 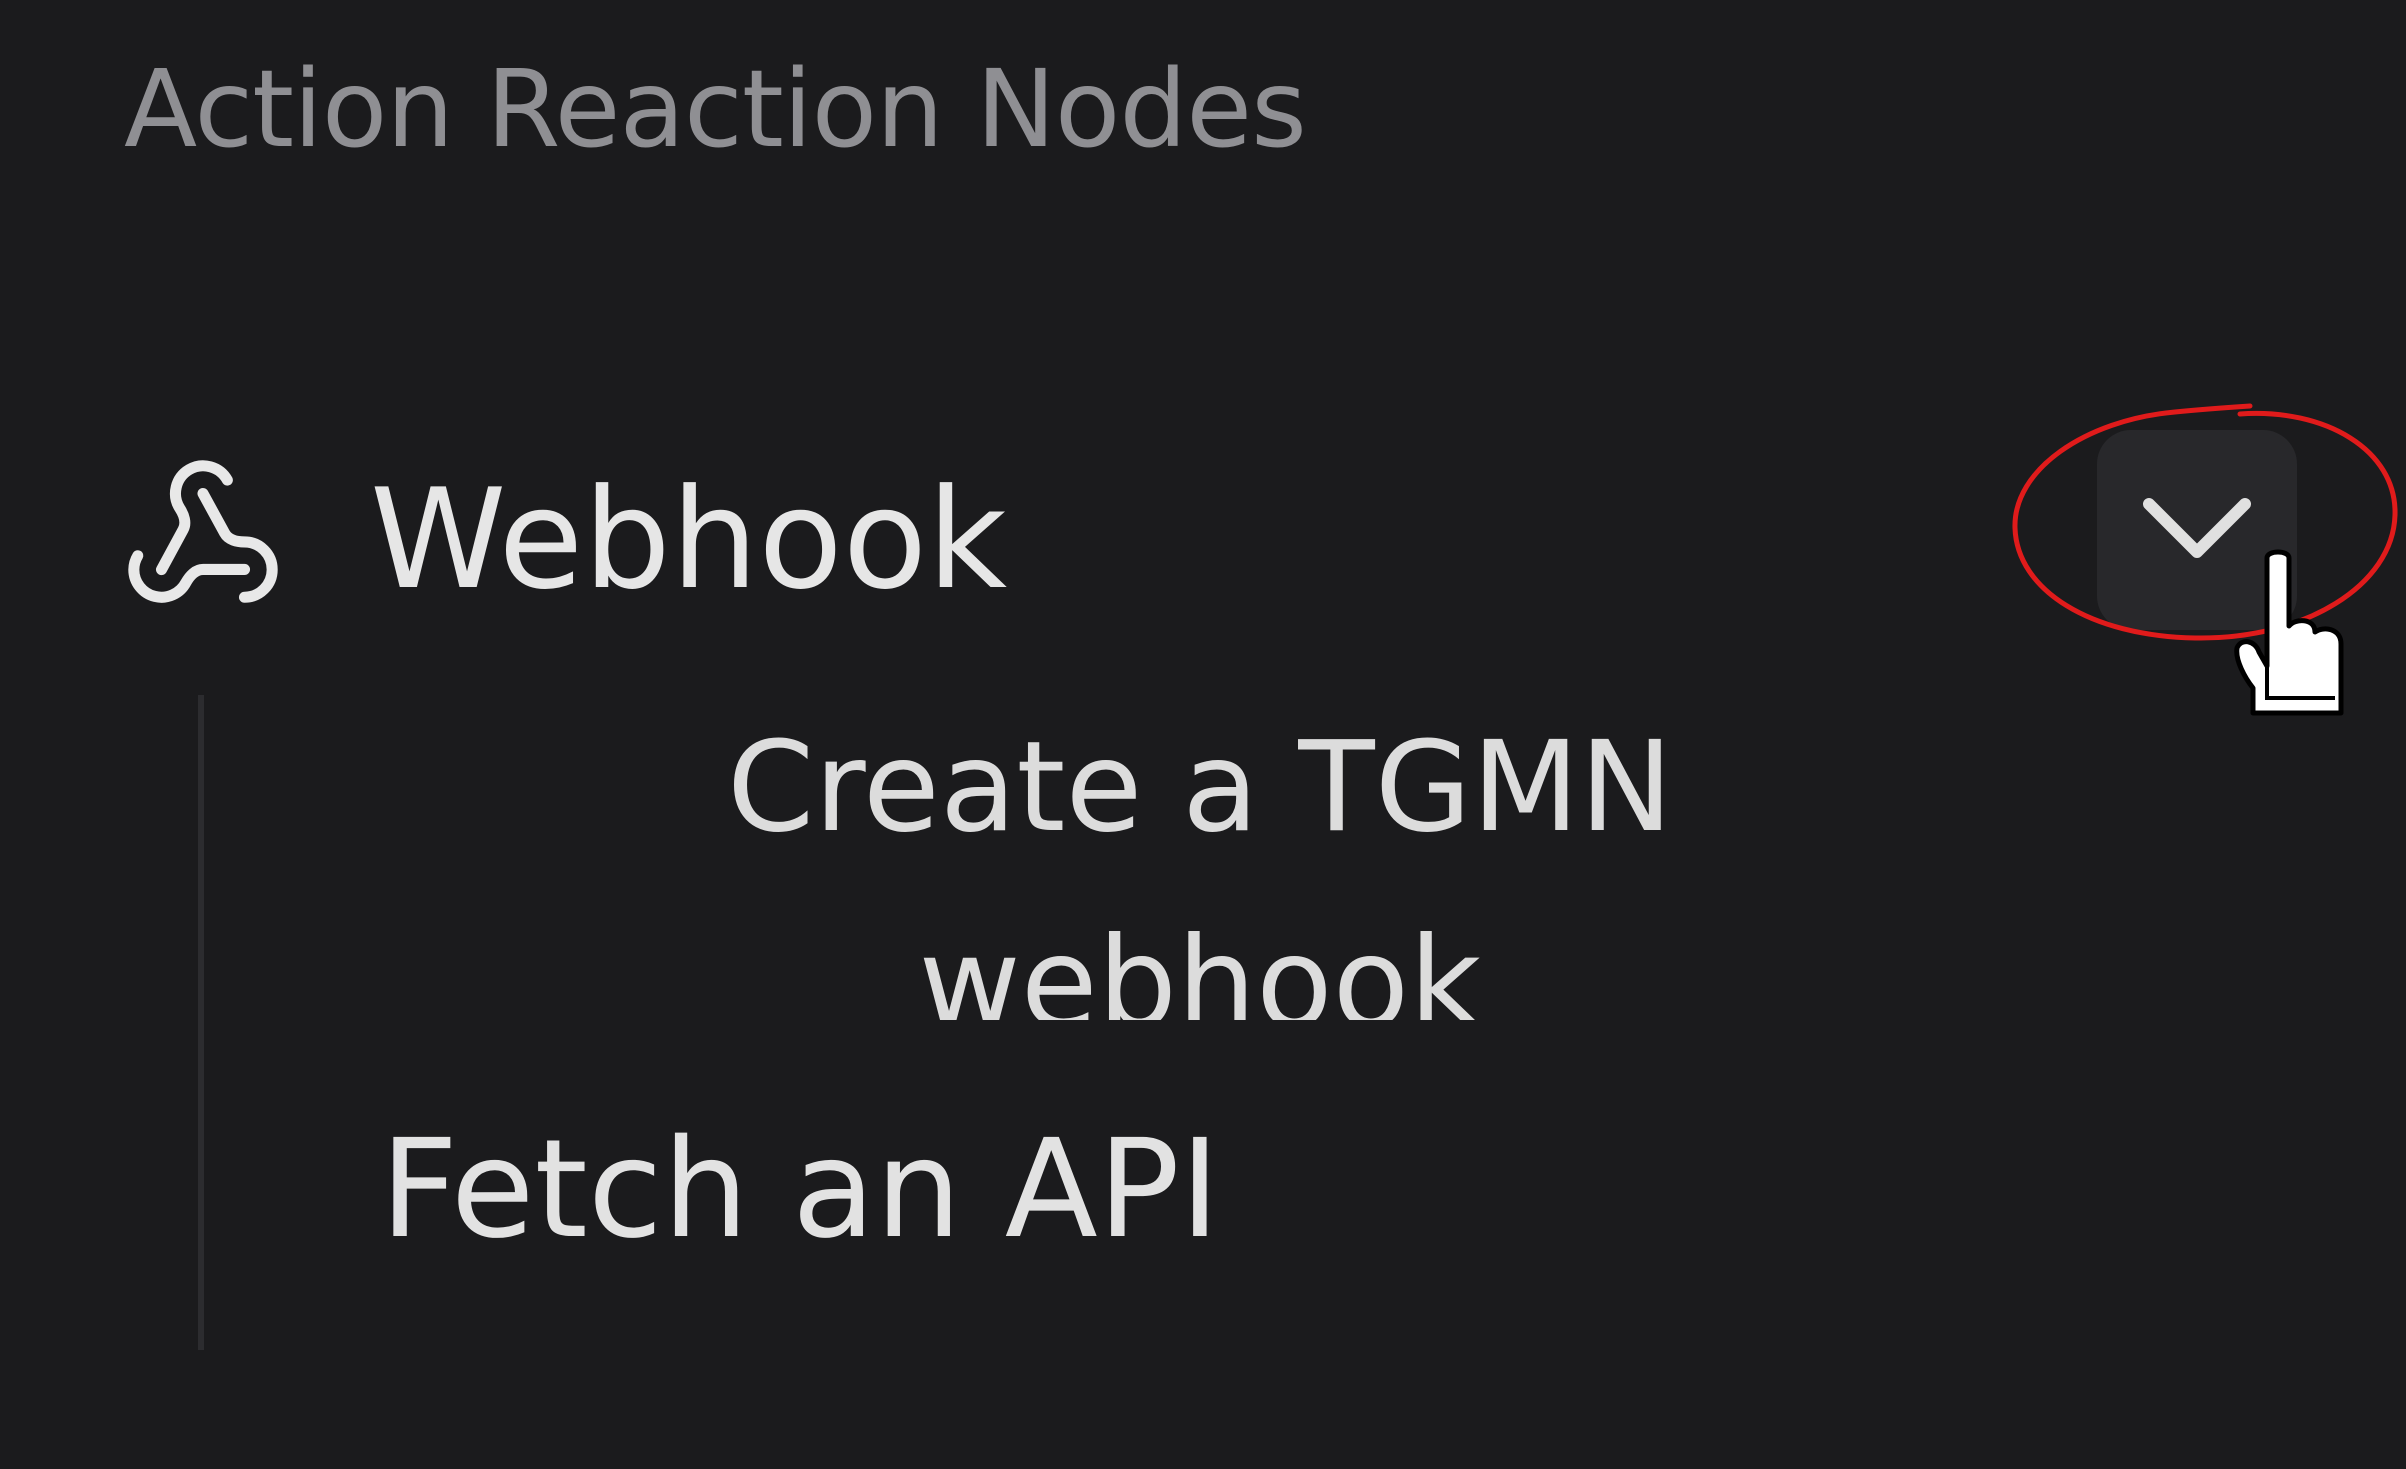 I want to click on webhook-group-header: Webhook, so click(x=1210, y=530).